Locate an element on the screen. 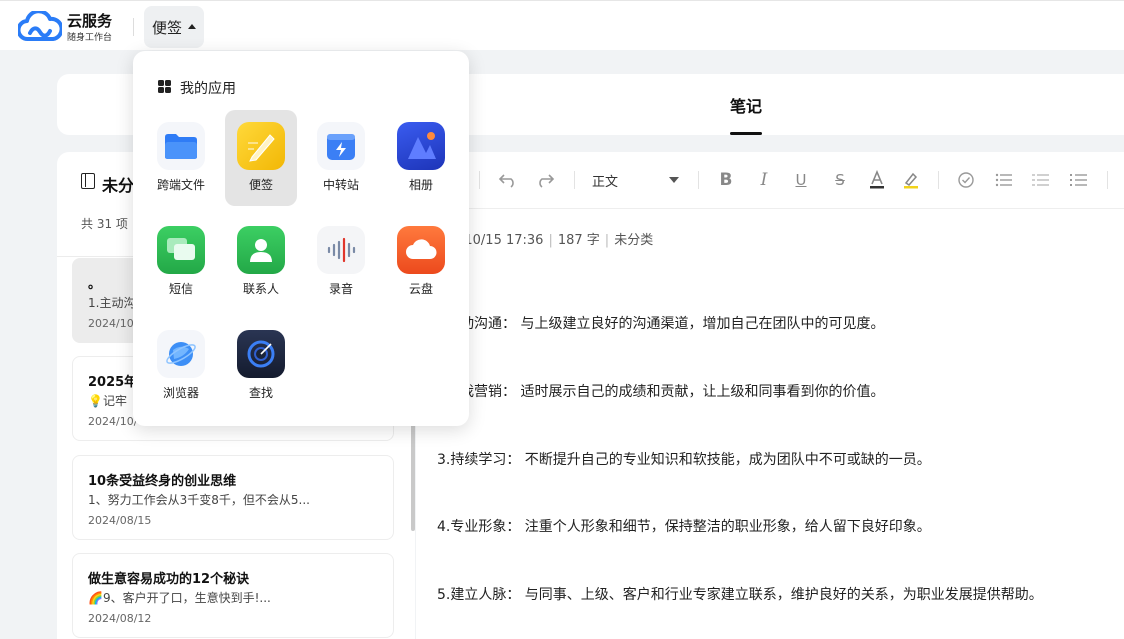 The image size is (1124, 639). app-cloud-drive: 云盘 is located at coordinates (421, 262).